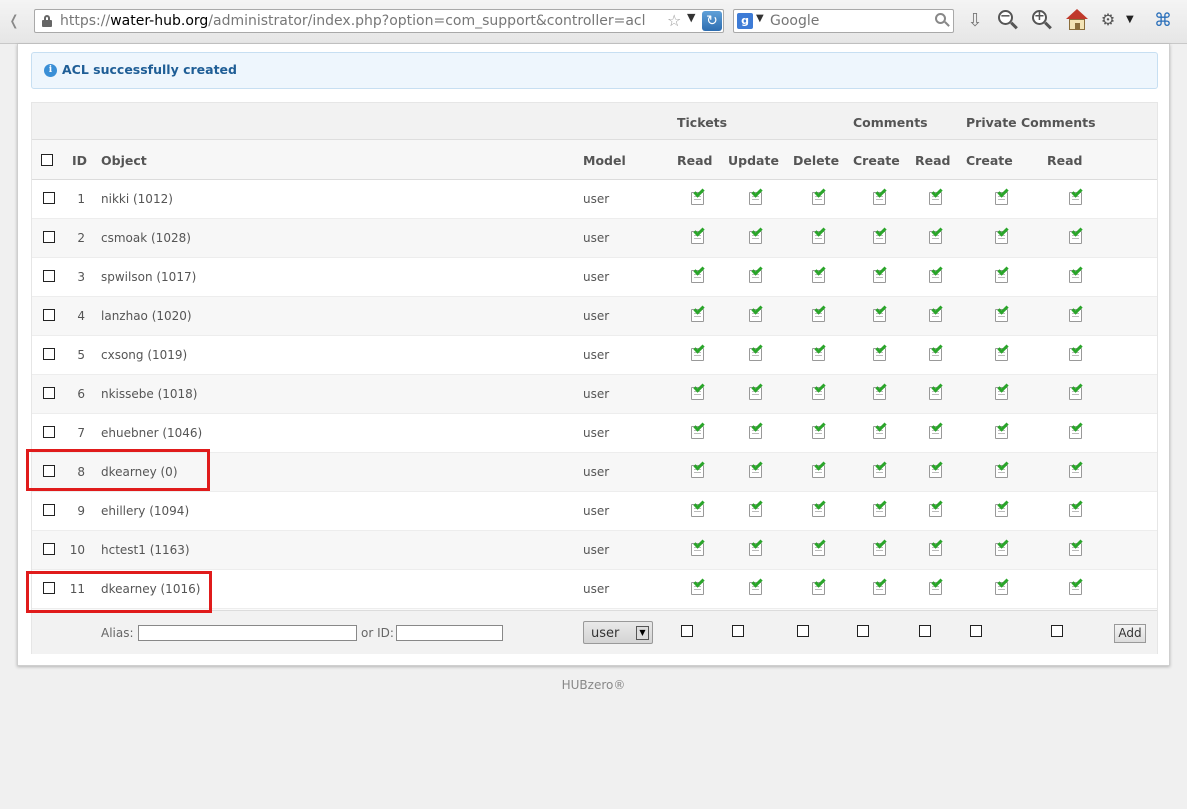 This screenshot has width=1187, height=809. What do you see at coordinates (247, 633) in the screenshot?
I see `alias-input` at bounding box center [247, 633].